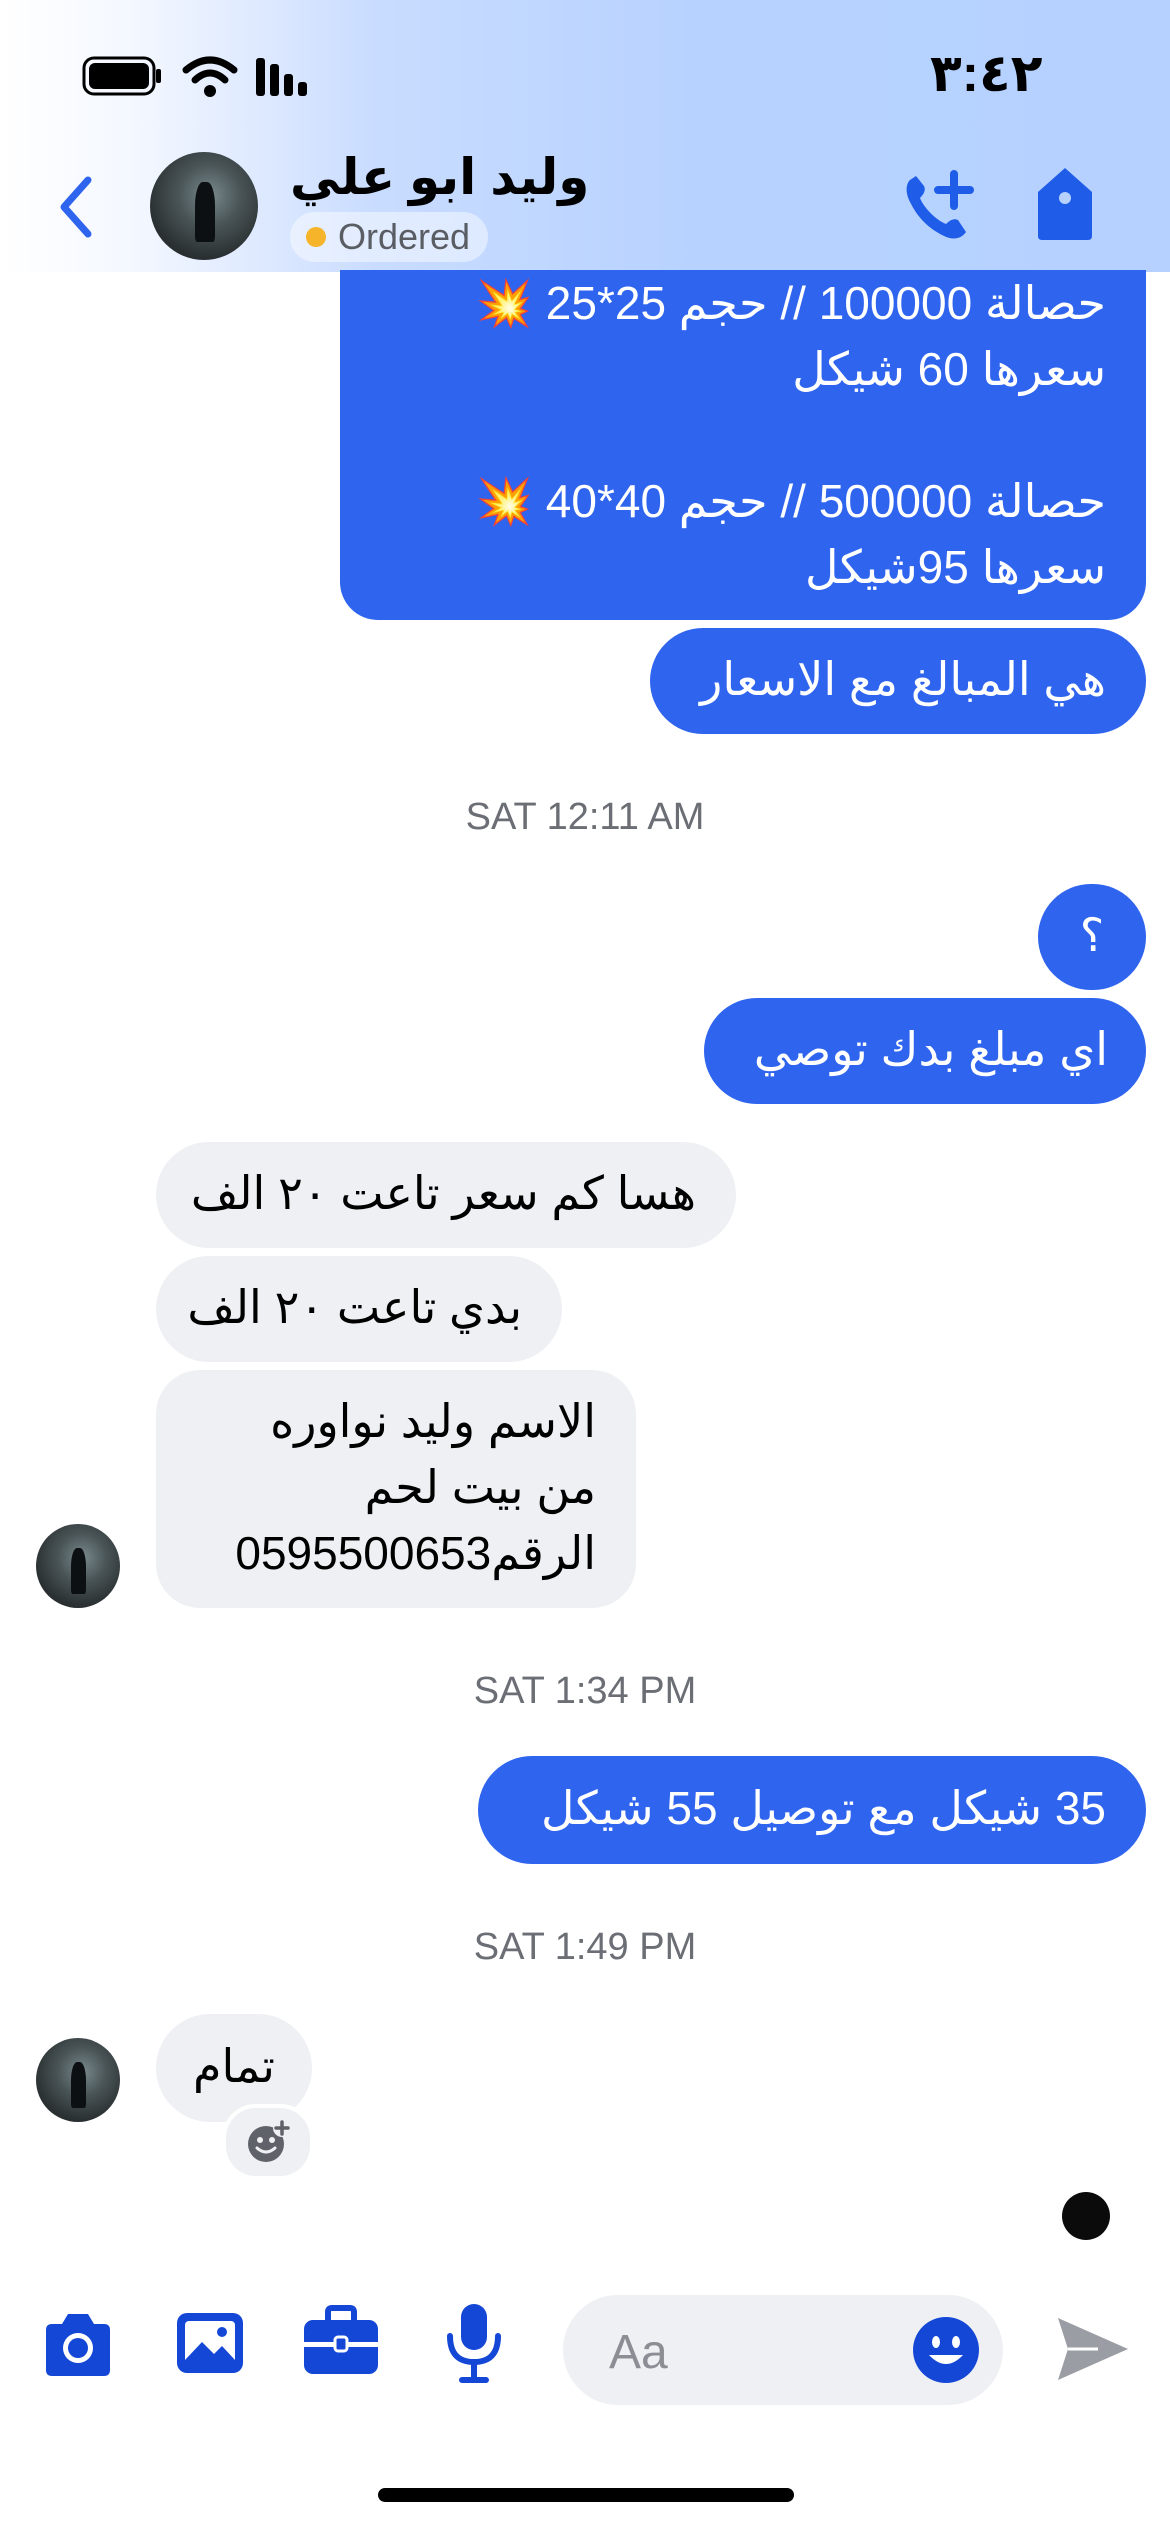  What do you see at coordinates (78, 2345) in the screenshot?
I see `camera-icon` at bounding box center [78, 2345].